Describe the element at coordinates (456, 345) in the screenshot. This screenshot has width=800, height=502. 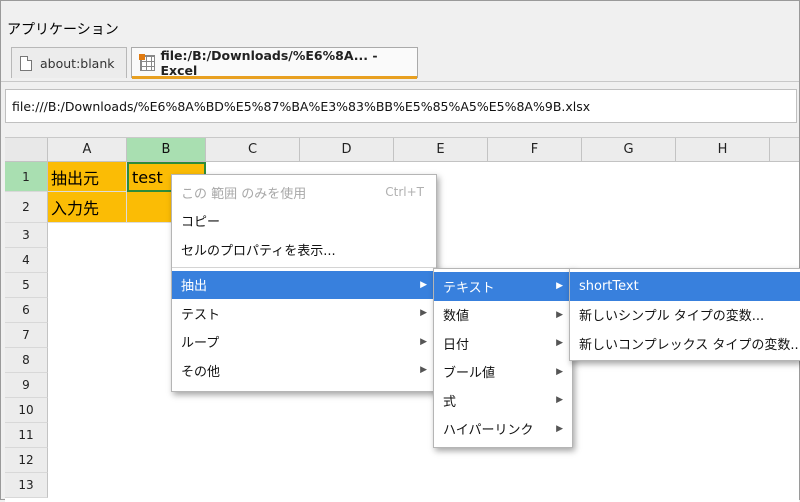
I see `menu-item-label: 日付` at that location.